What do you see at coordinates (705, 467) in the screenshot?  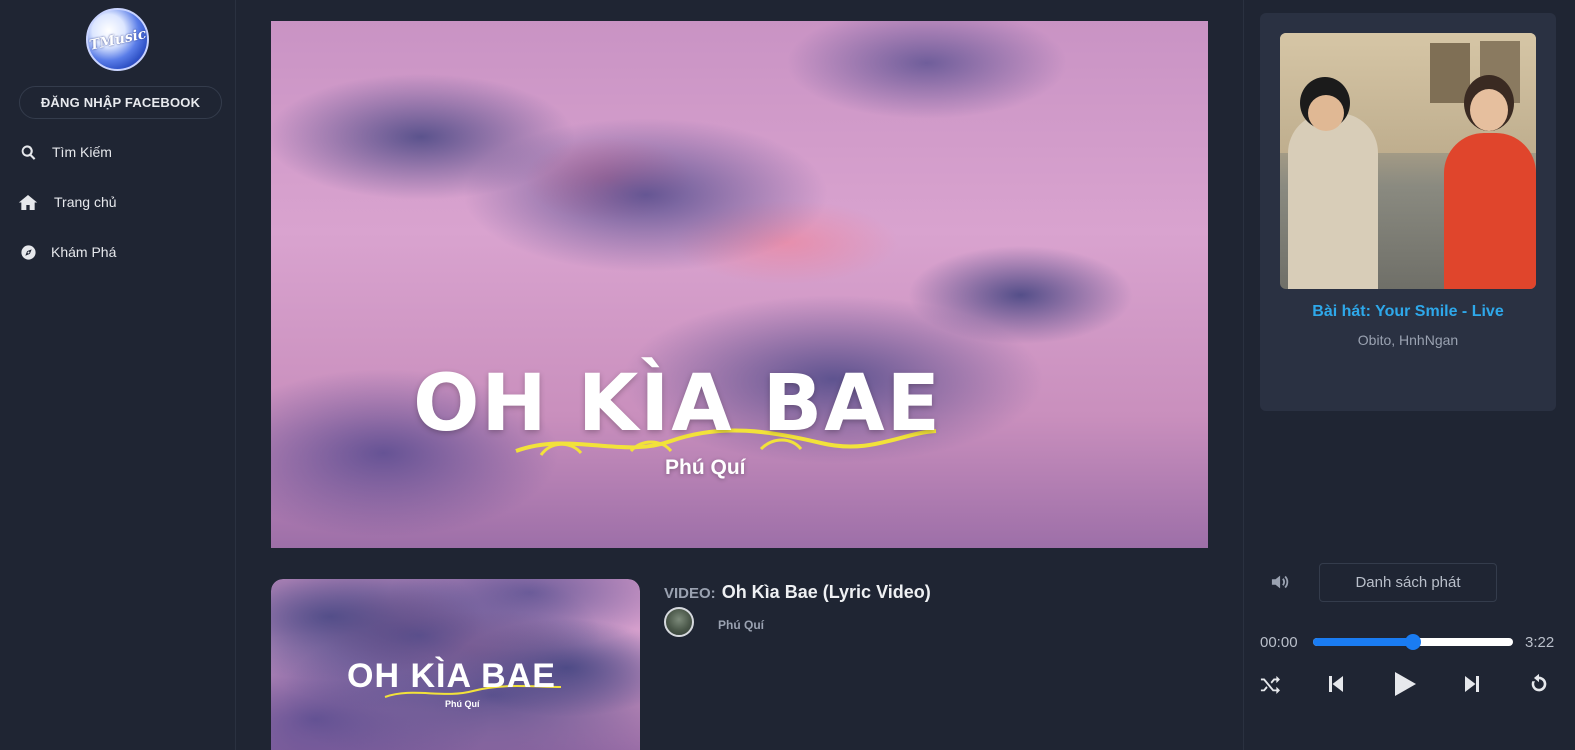 I see `hero-subtitle: Phú Quí` at bounding box center [705, 467].